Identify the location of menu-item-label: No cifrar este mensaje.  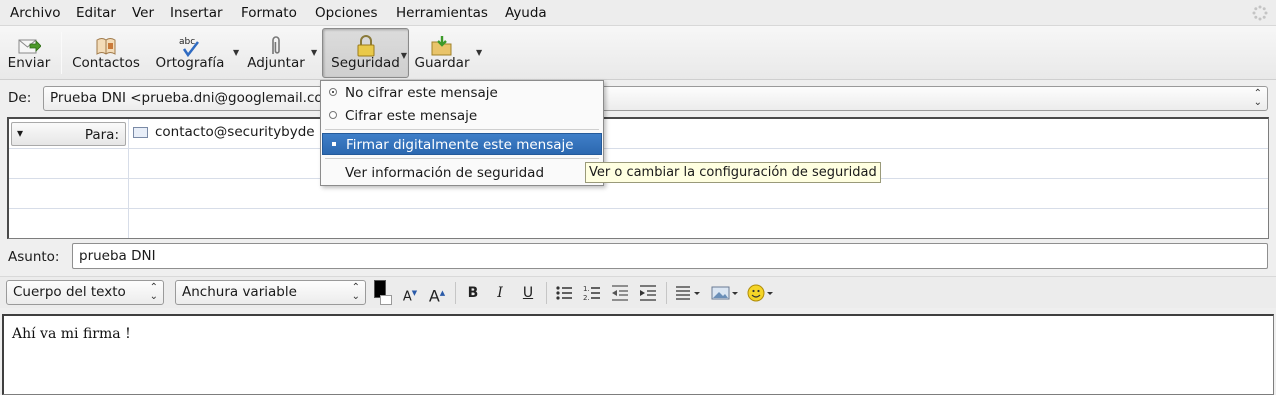
(421, 93).